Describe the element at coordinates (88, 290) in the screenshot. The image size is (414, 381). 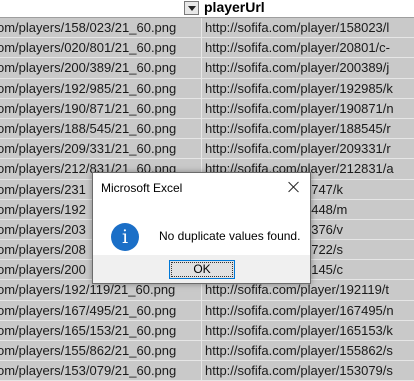
I see `cell-text: om/players/192/119/21_60.png` at that location.